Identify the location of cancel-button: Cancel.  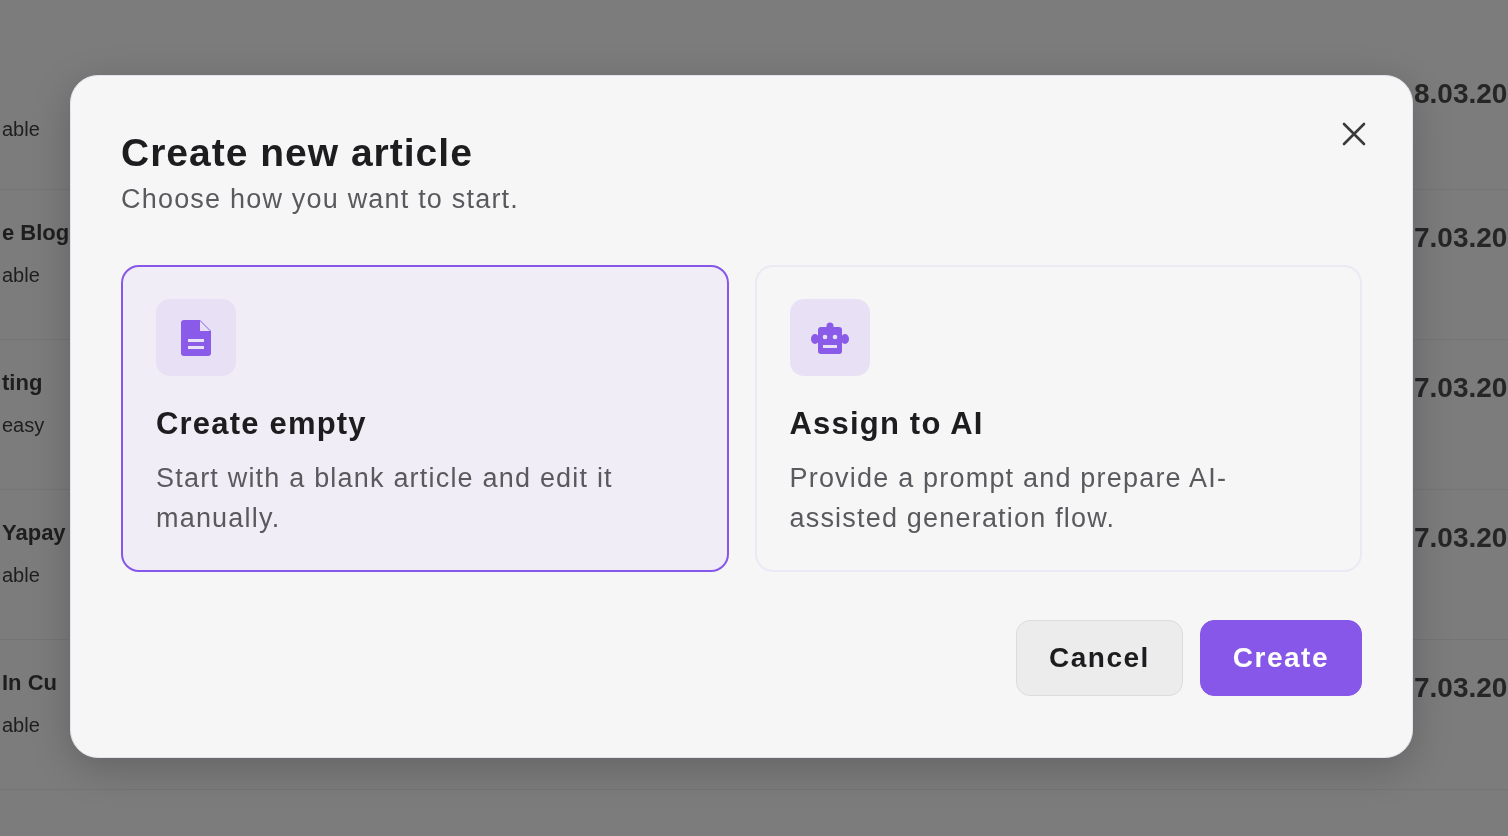
(1099, 658).